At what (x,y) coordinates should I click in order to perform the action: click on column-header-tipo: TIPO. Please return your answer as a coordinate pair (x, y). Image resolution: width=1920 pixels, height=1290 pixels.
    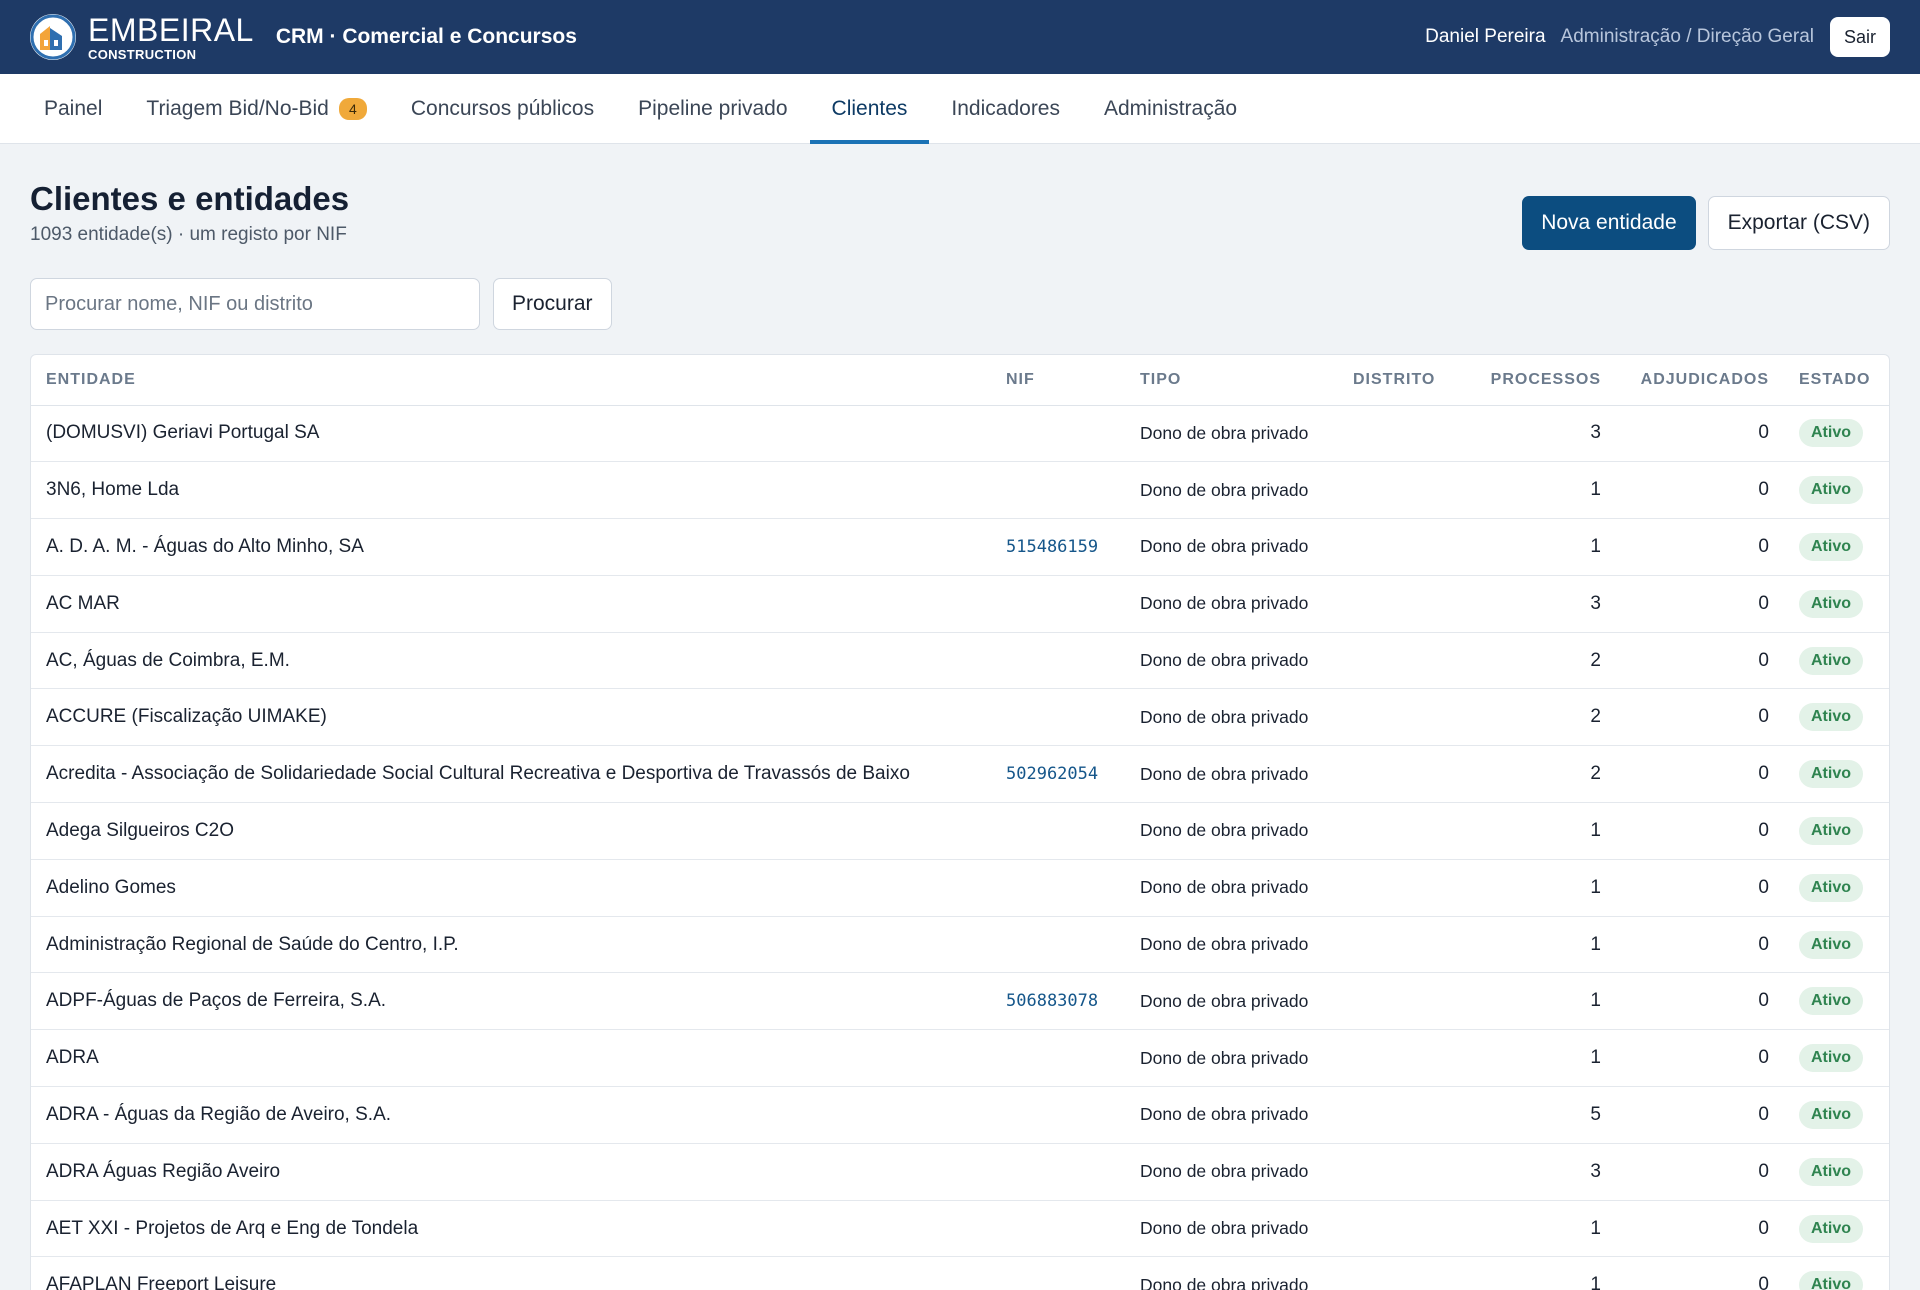
    Looking at the image, I should click on (1231, 380).